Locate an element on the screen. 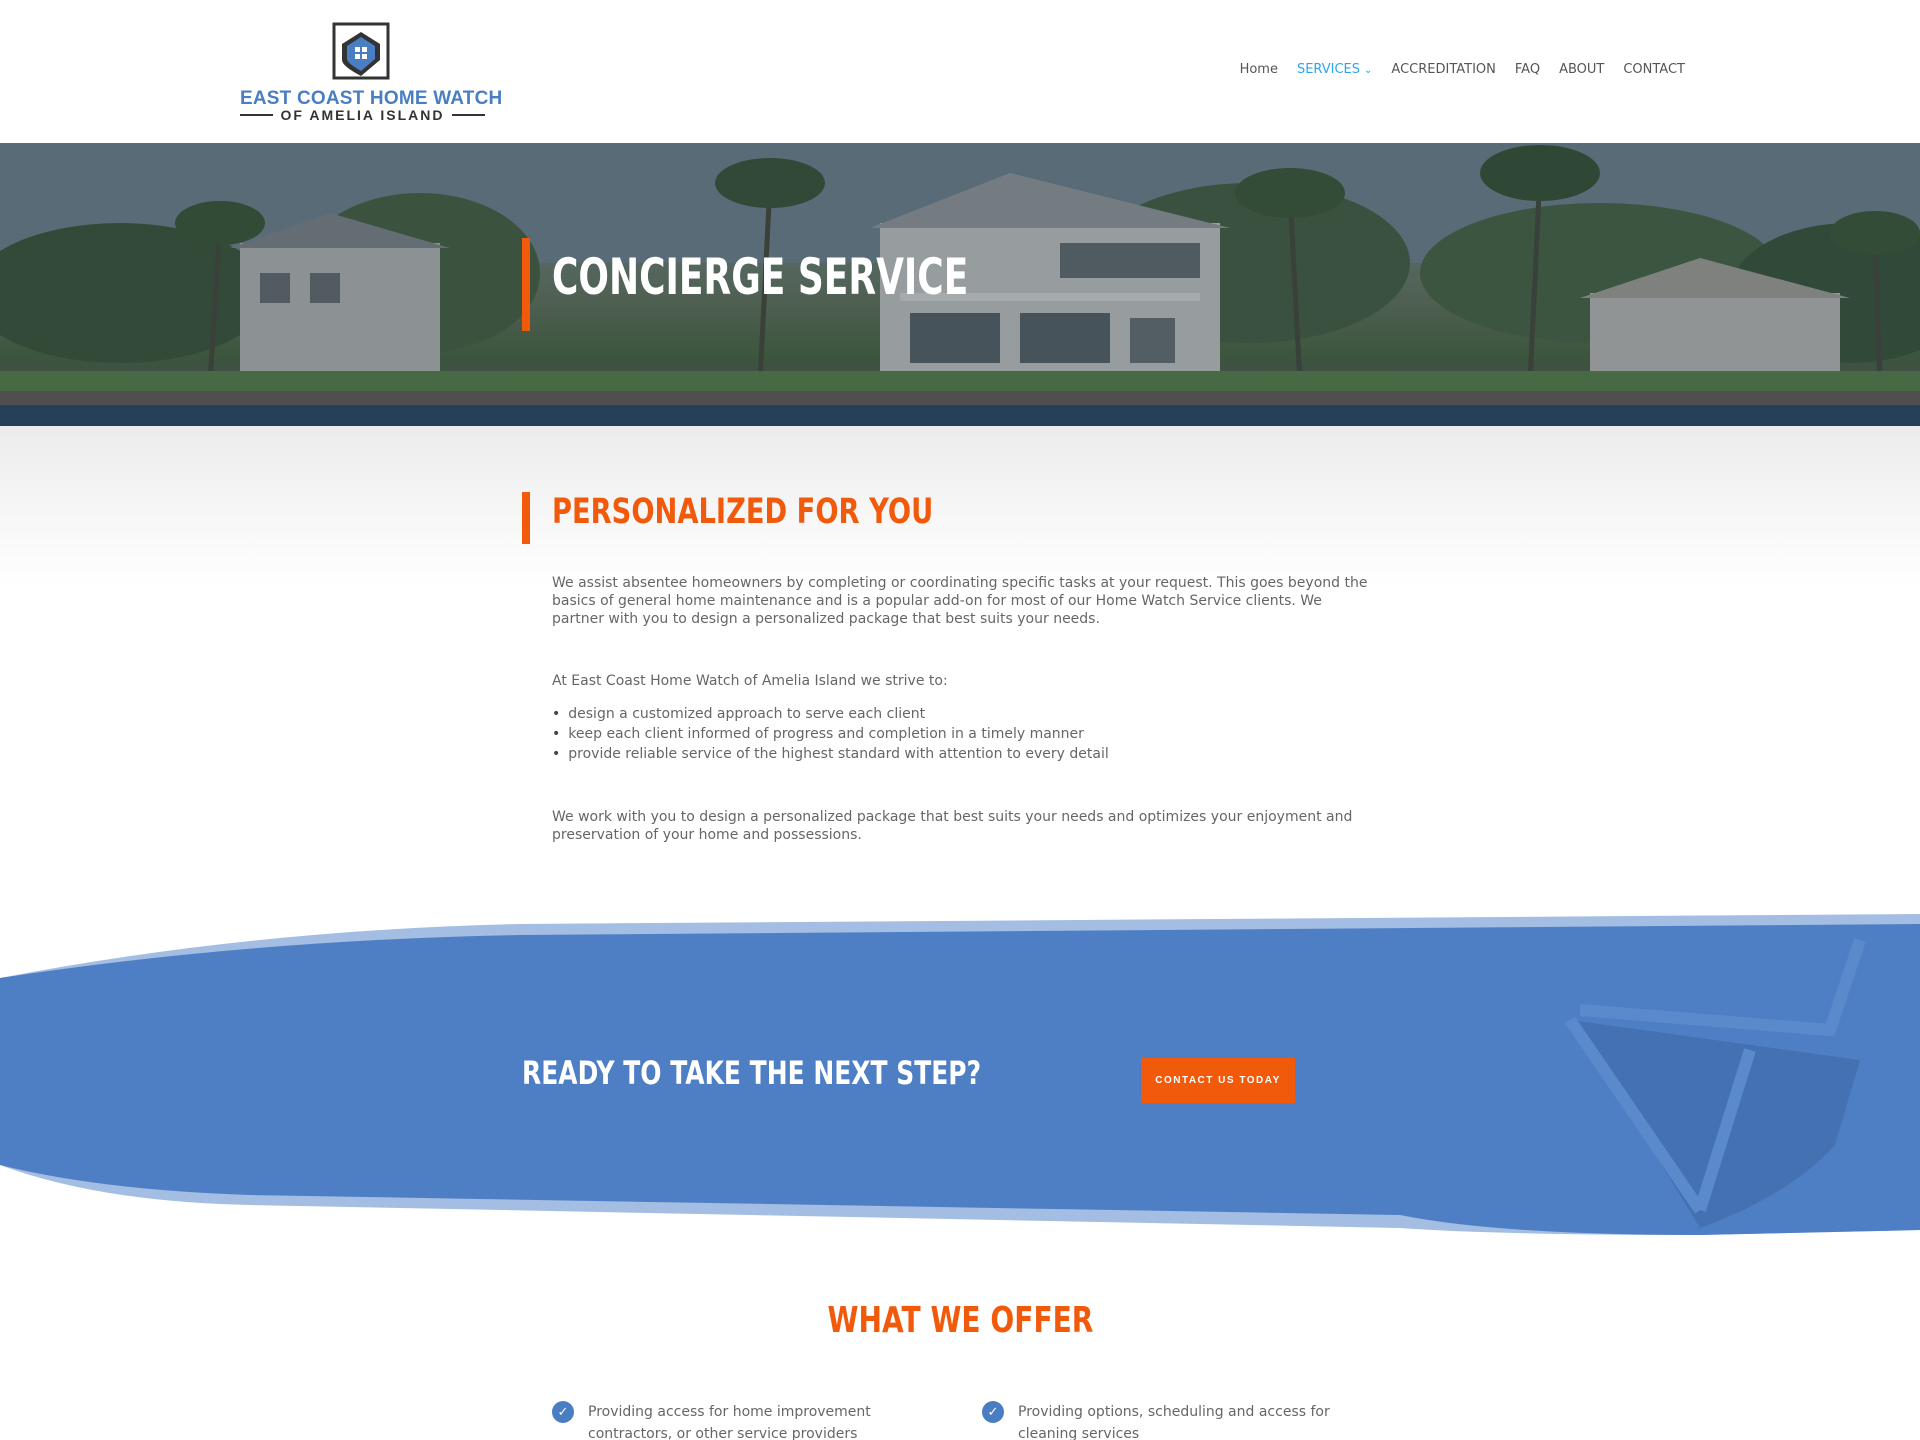  contact-us-button: CONTACT US TODAY is located at coordinates (1218, 1080).